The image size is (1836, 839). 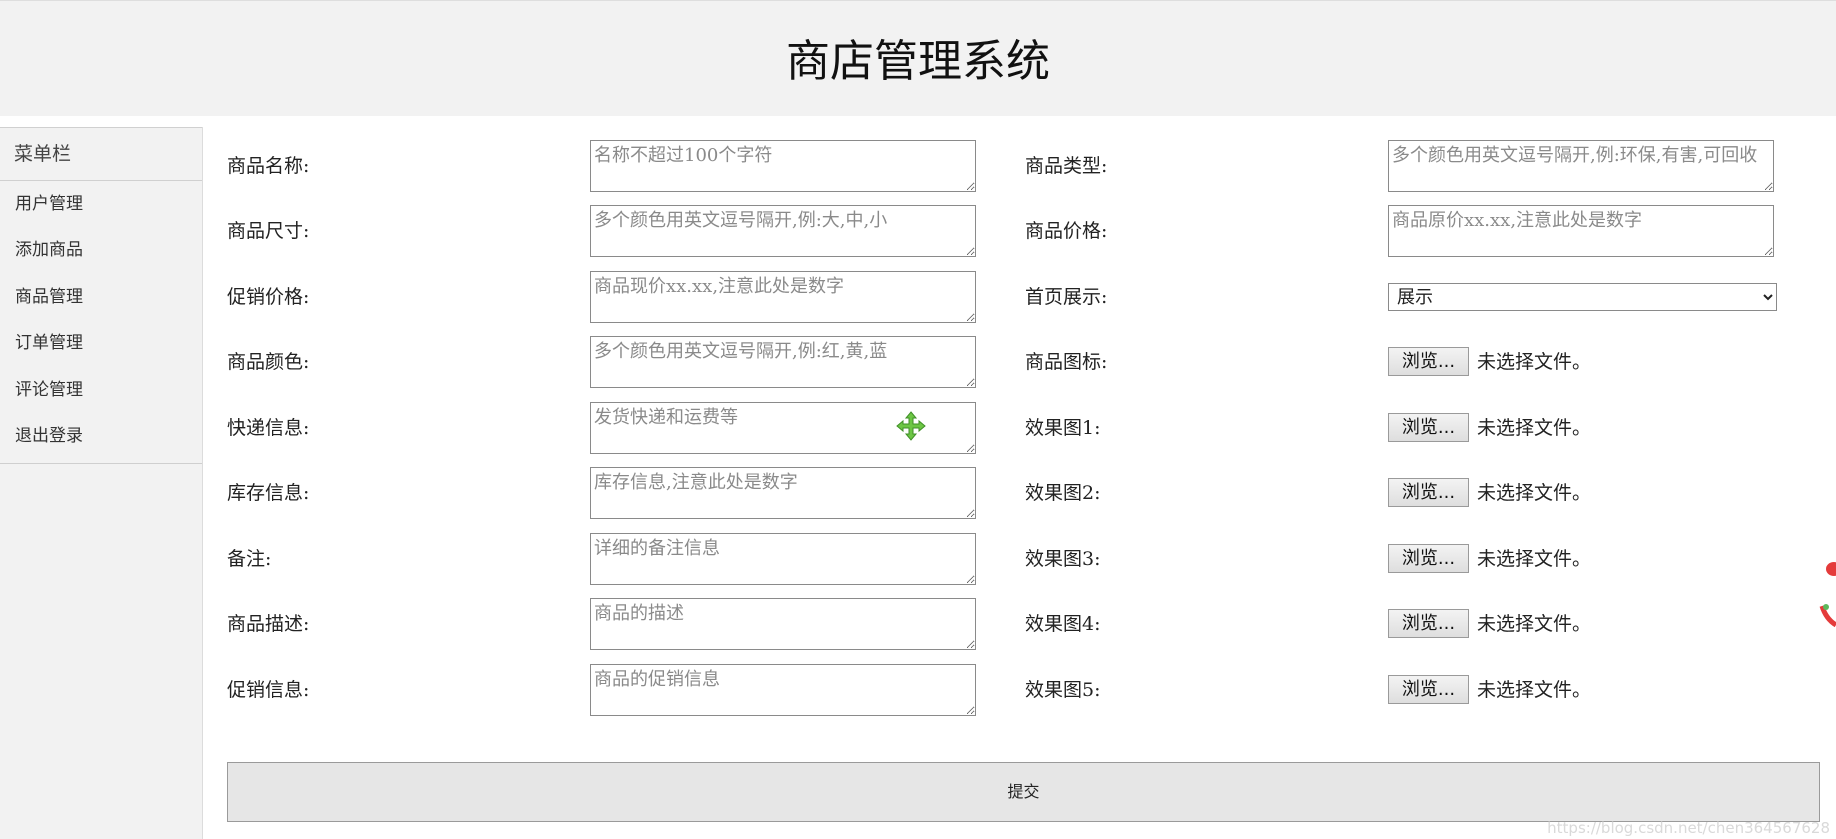 What do you see at coordinates (101, 154) in the screenshot?
I see `sidebar-title: 菜单栏` at bounding box center [101, 154].